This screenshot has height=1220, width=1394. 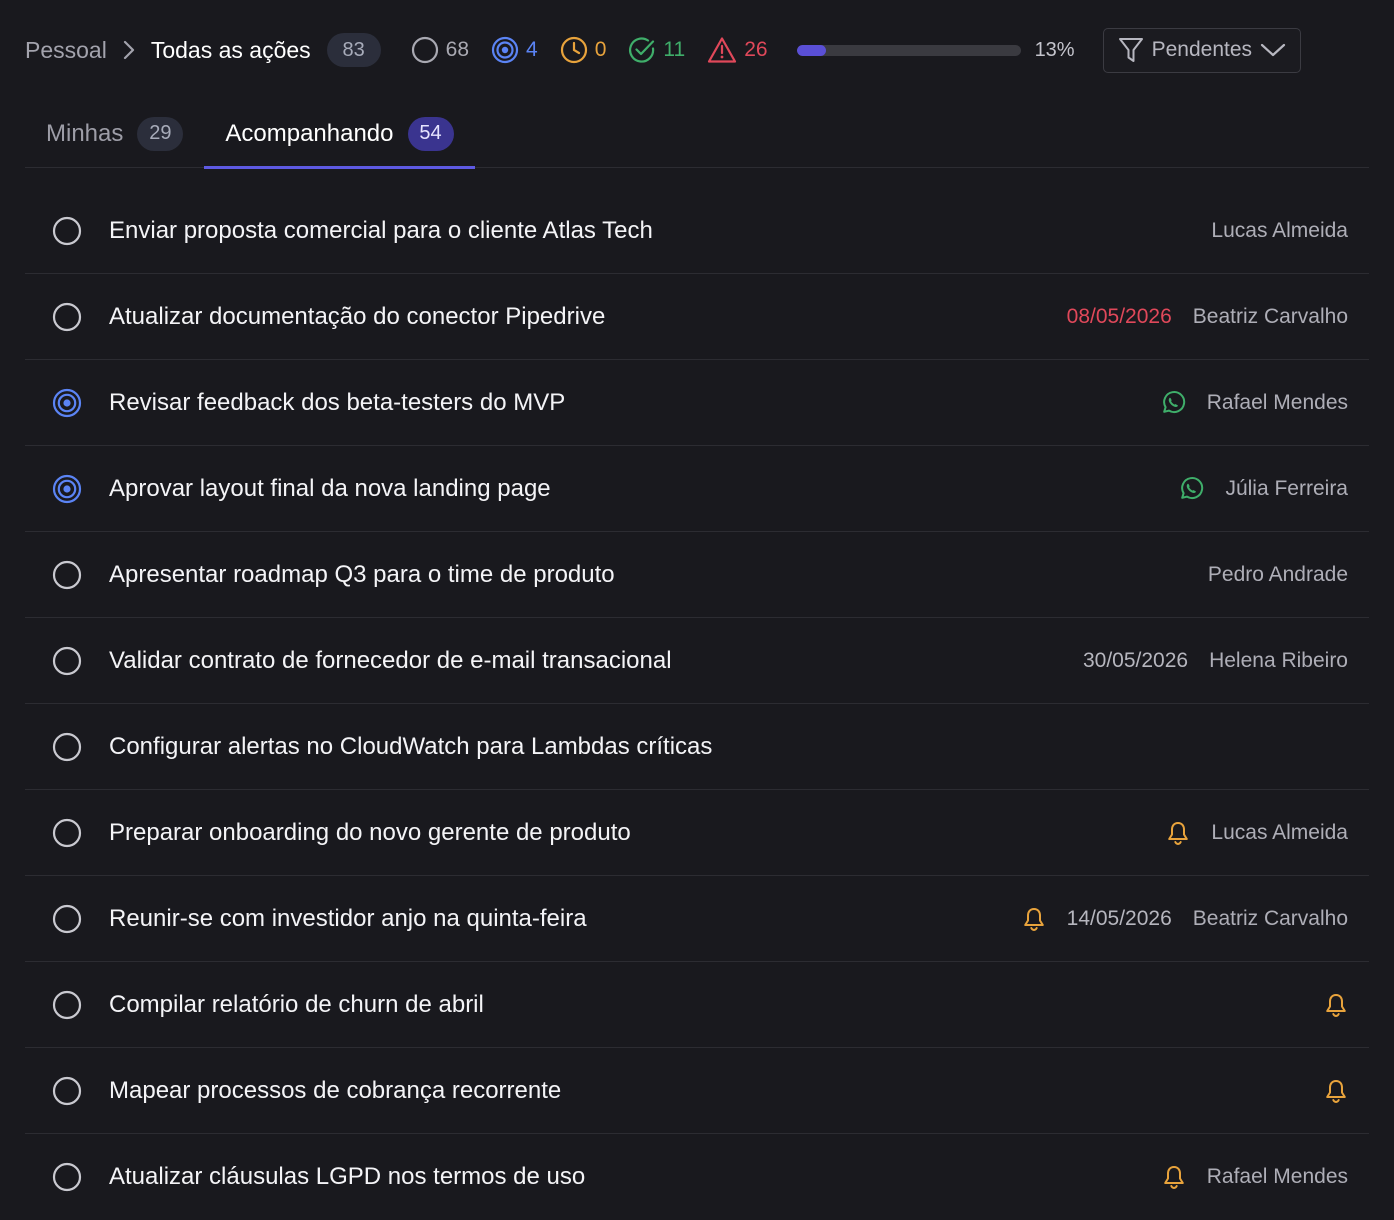 I want to click on stat-open-count: 68, so click(x=457, y=49).